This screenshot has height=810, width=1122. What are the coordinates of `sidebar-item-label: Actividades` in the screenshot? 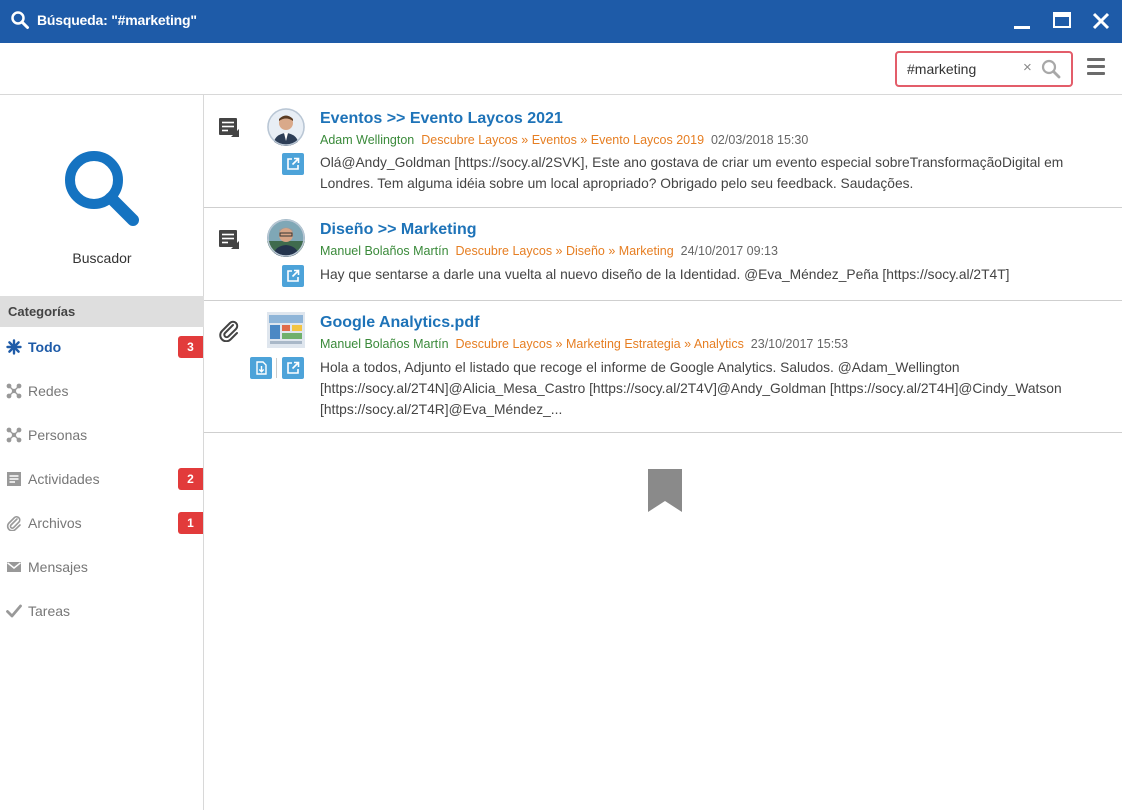 It's located at (64, 479).